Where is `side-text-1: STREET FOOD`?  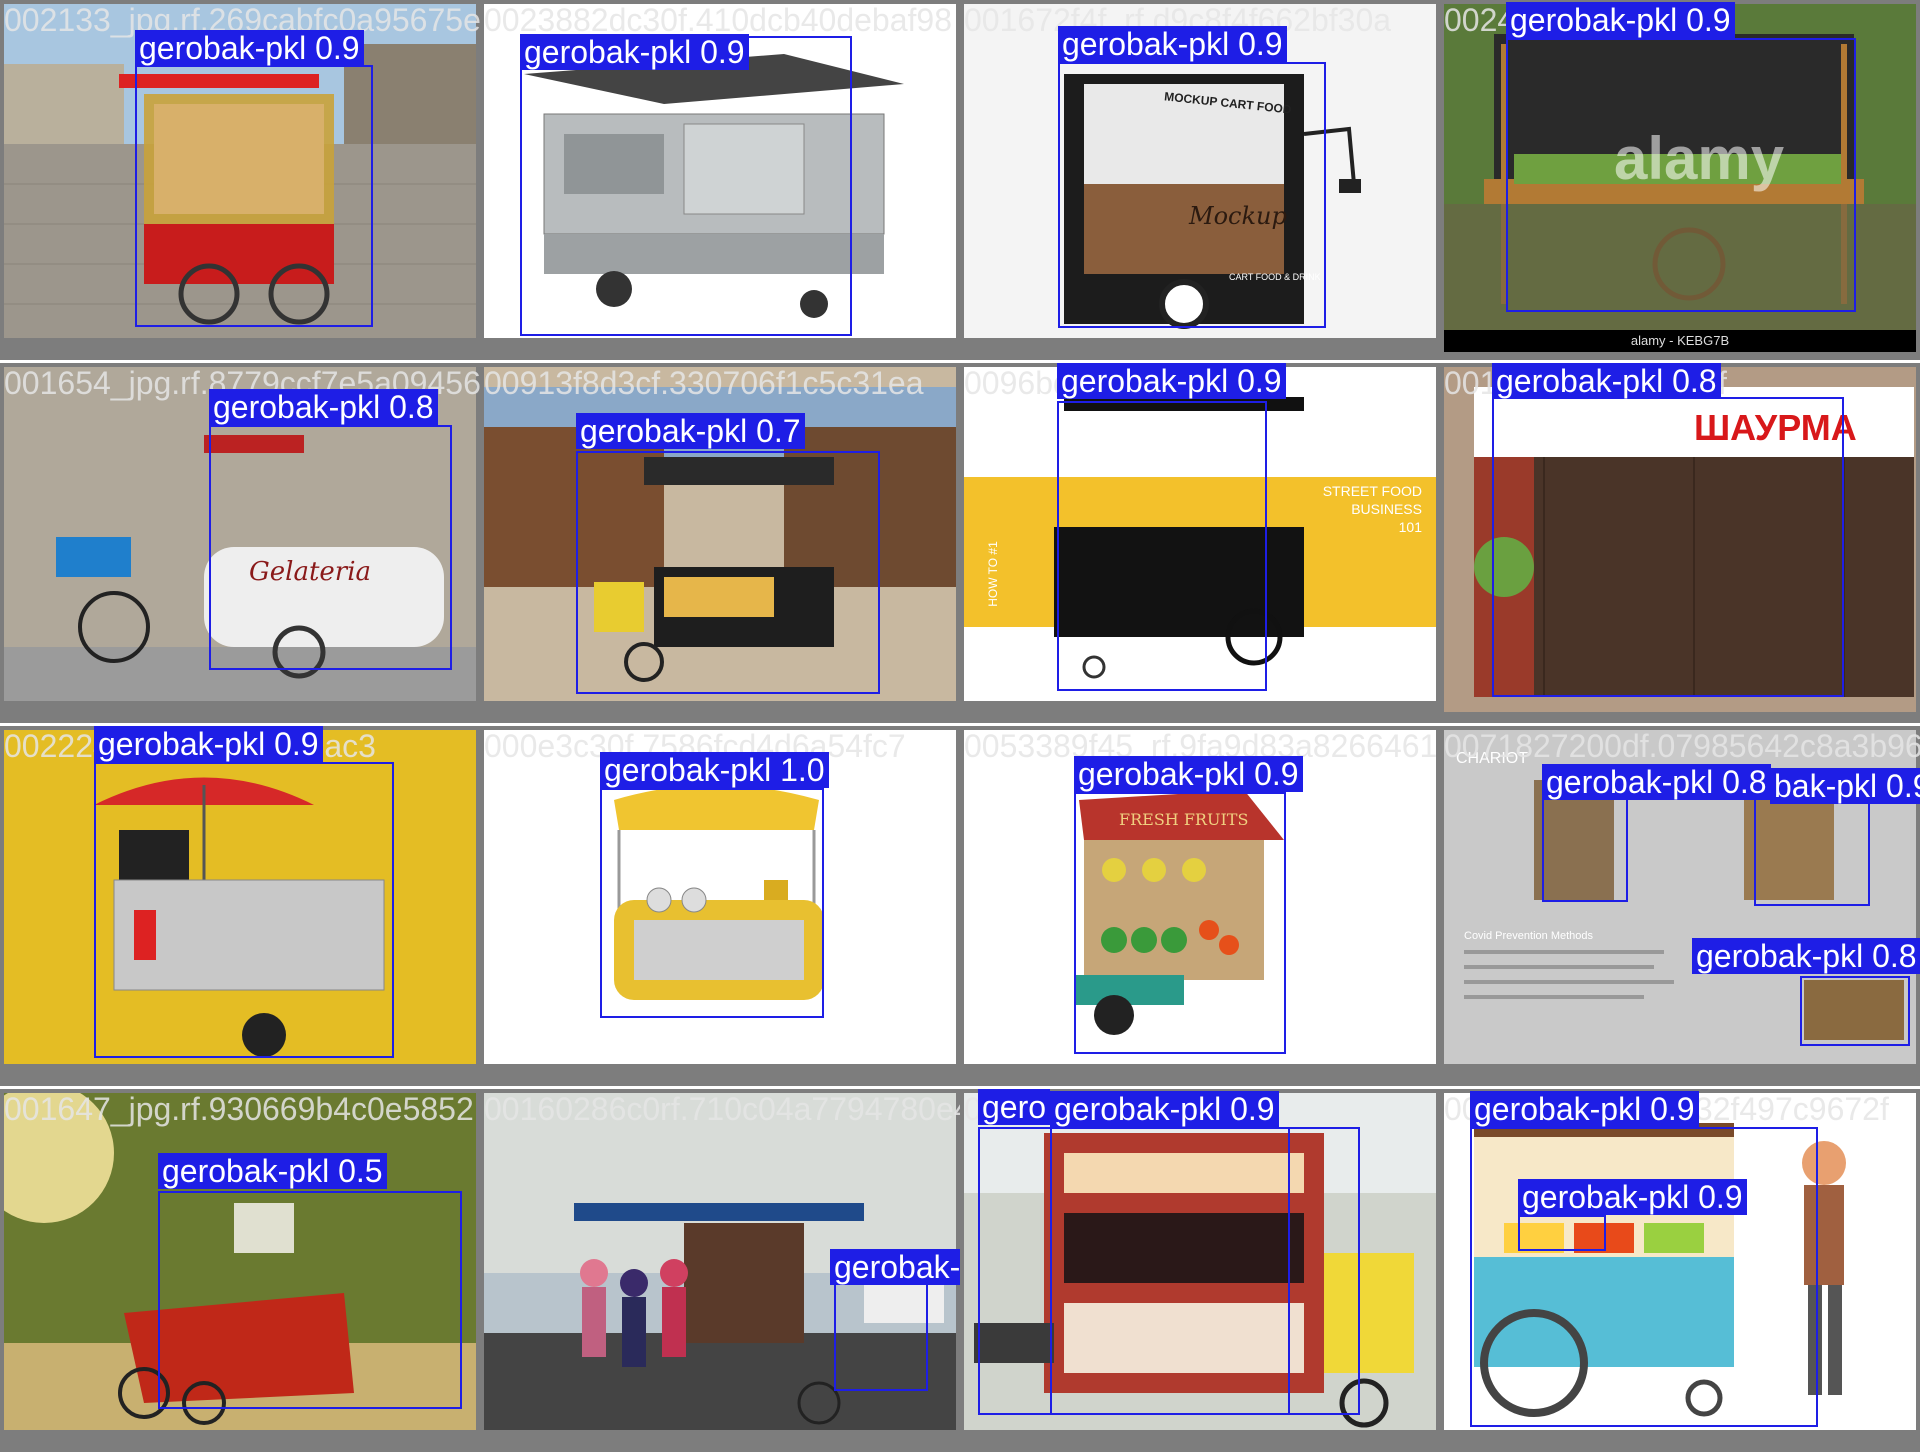 side-text-1: STREET FOOD is located at coordinates (1372, 491).